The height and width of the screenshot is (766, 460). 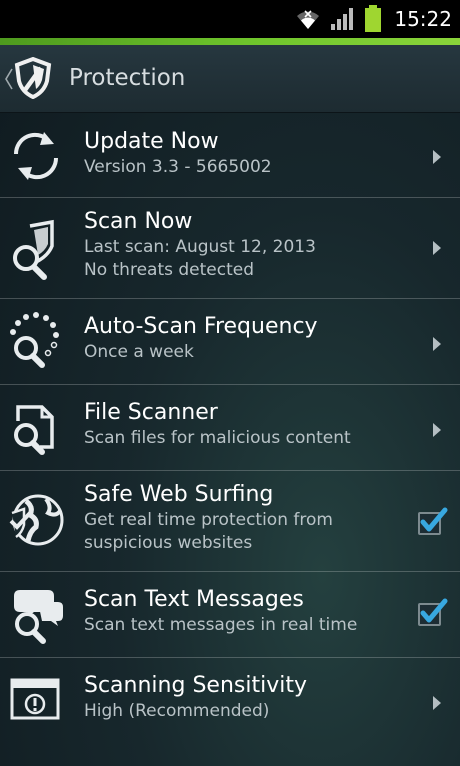 What do you see at coordinates (230, 19) in the screenshot?
I see `status-bar: 15:22` at bounding box center [230, 19].